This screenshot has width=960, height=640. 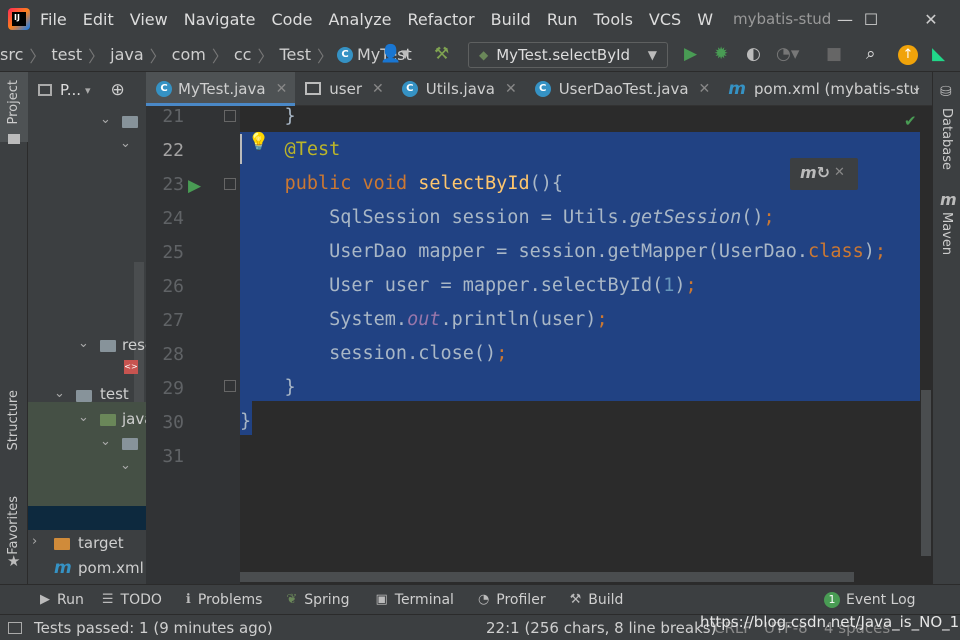 I want to click on tree-item-pom: pom.xml, so click(x=111, y=568).